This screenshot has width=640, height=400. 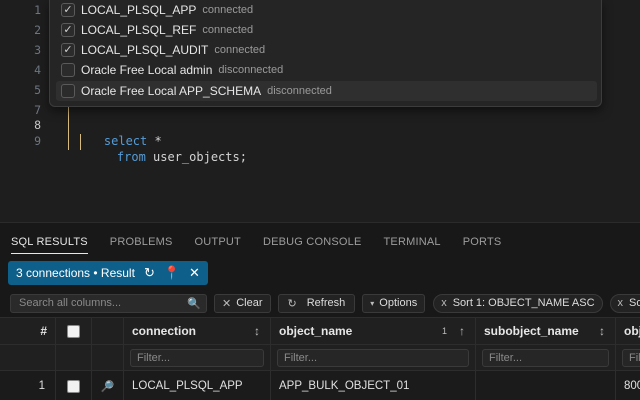 I want to click on select-all-cell, so click(x=74, y=331).